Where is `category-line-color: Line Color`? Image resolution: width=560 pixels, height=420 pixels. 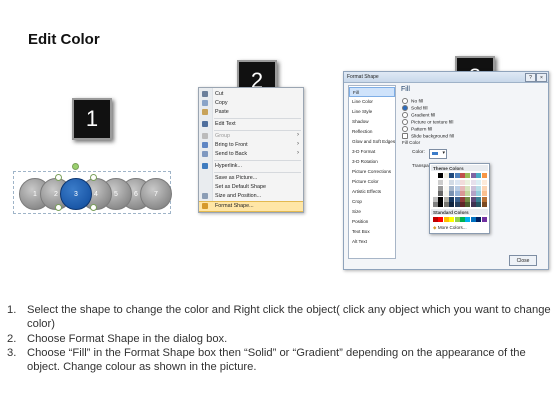
category-line-color: Line Color is located at coordinates (372, 102).